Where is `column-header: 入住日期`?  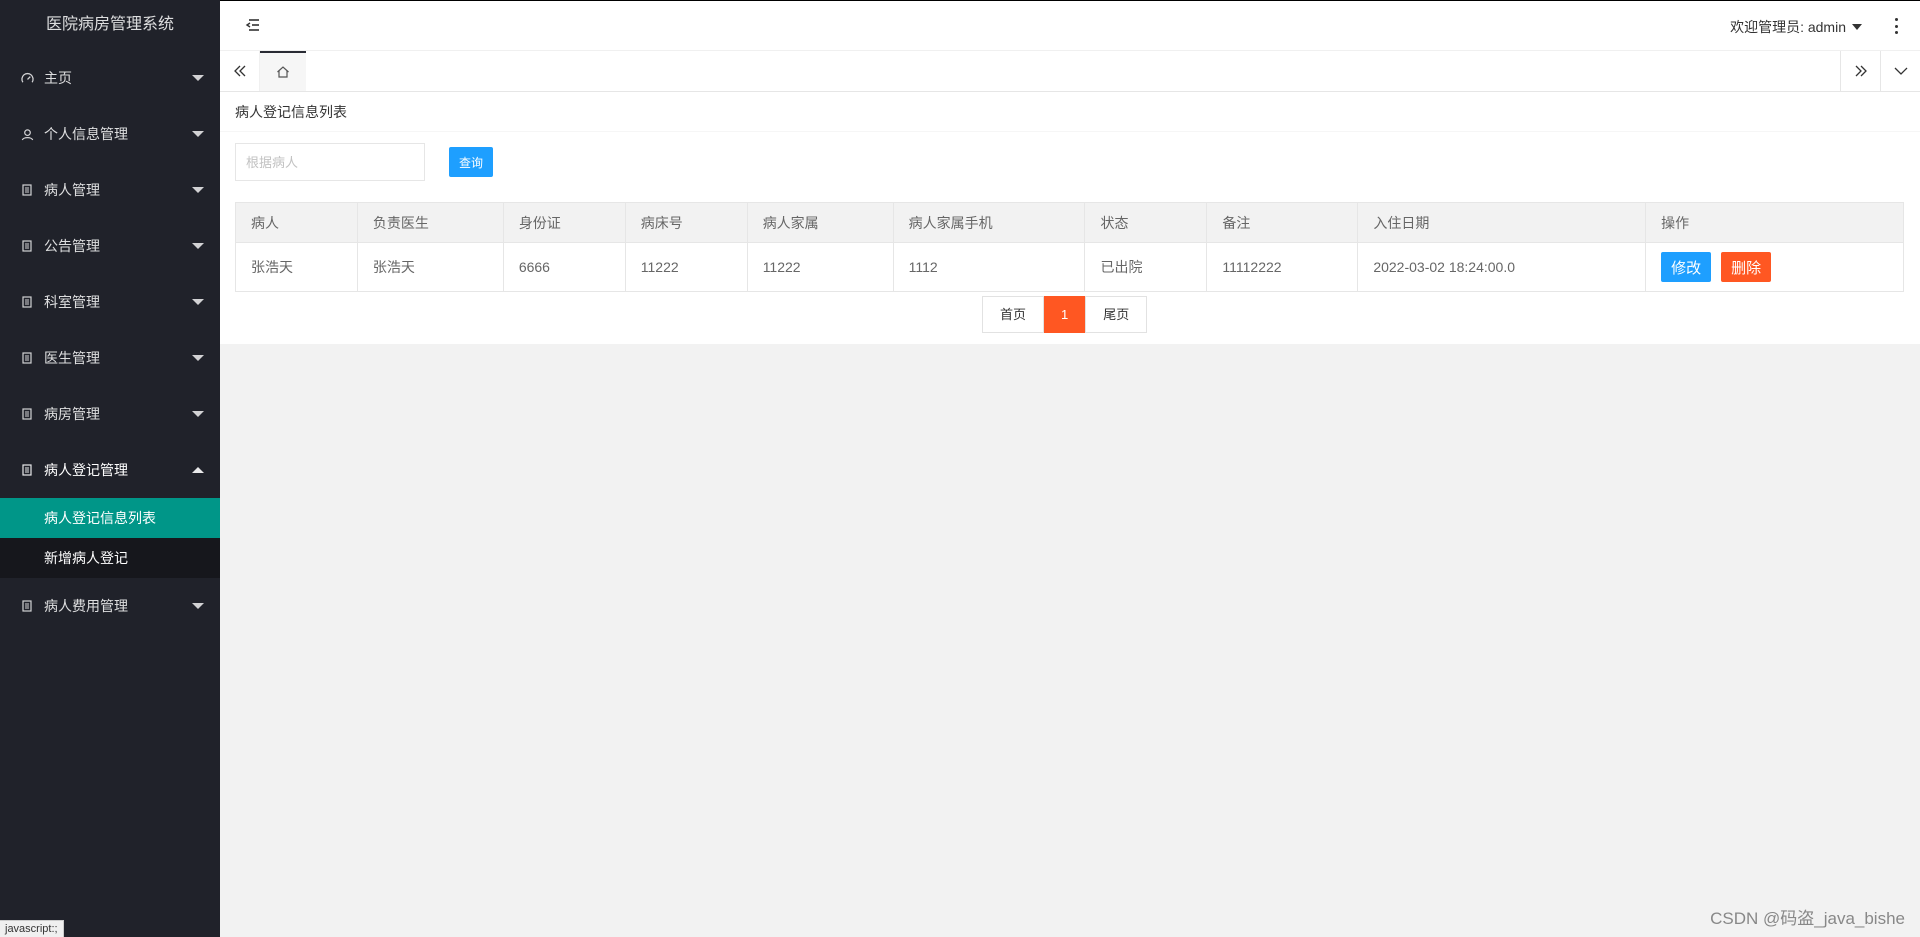 column-header: 入住日期 is located at coordinates (1502, 222).